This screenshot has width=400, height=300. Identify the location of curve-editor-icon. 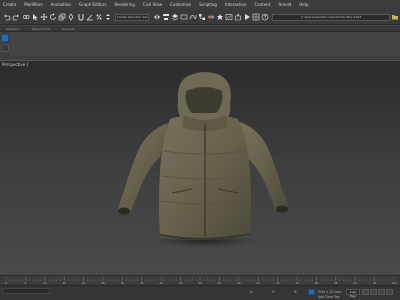
(193, 17).